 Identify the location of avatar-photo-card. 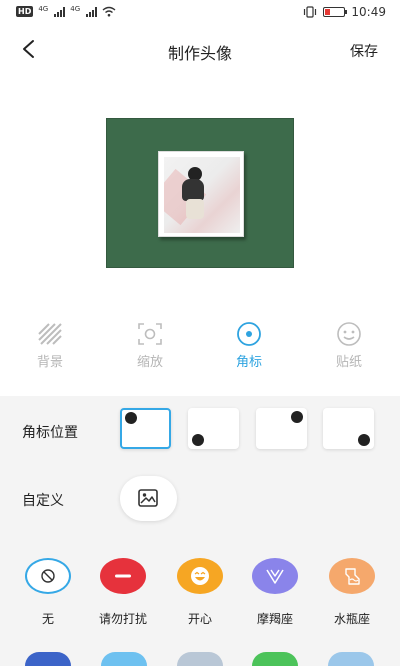
(201, 194).